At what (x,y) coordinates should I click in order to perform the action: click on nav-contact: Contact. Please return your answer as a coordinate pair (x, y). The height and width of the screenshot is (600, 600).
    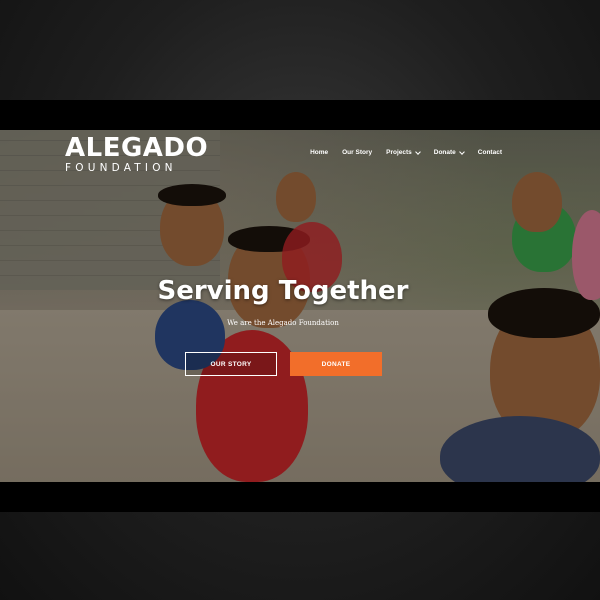
    Looking at the image, I should click on (490, 152).